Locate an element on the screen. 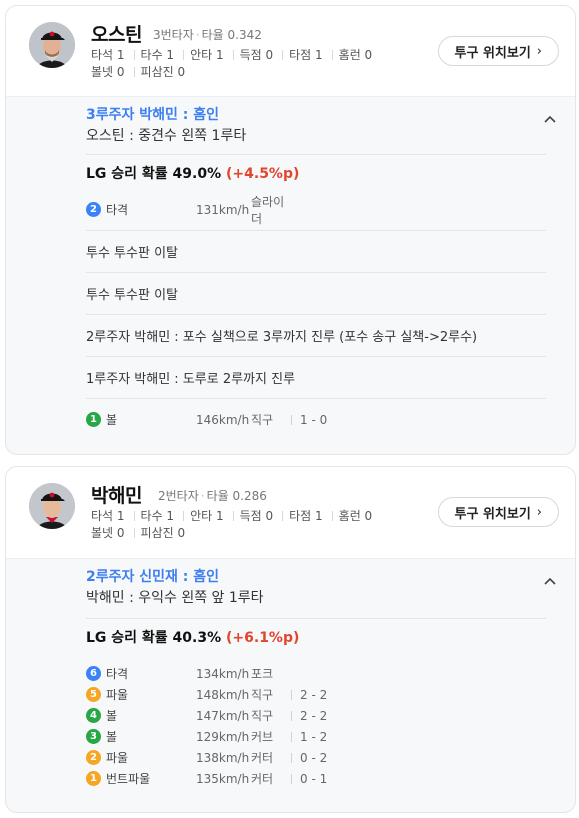 Image resolution: width=579 pixels, height=818 pixels. pitch-number-badge: 2 is located at coordinates (93, 757).